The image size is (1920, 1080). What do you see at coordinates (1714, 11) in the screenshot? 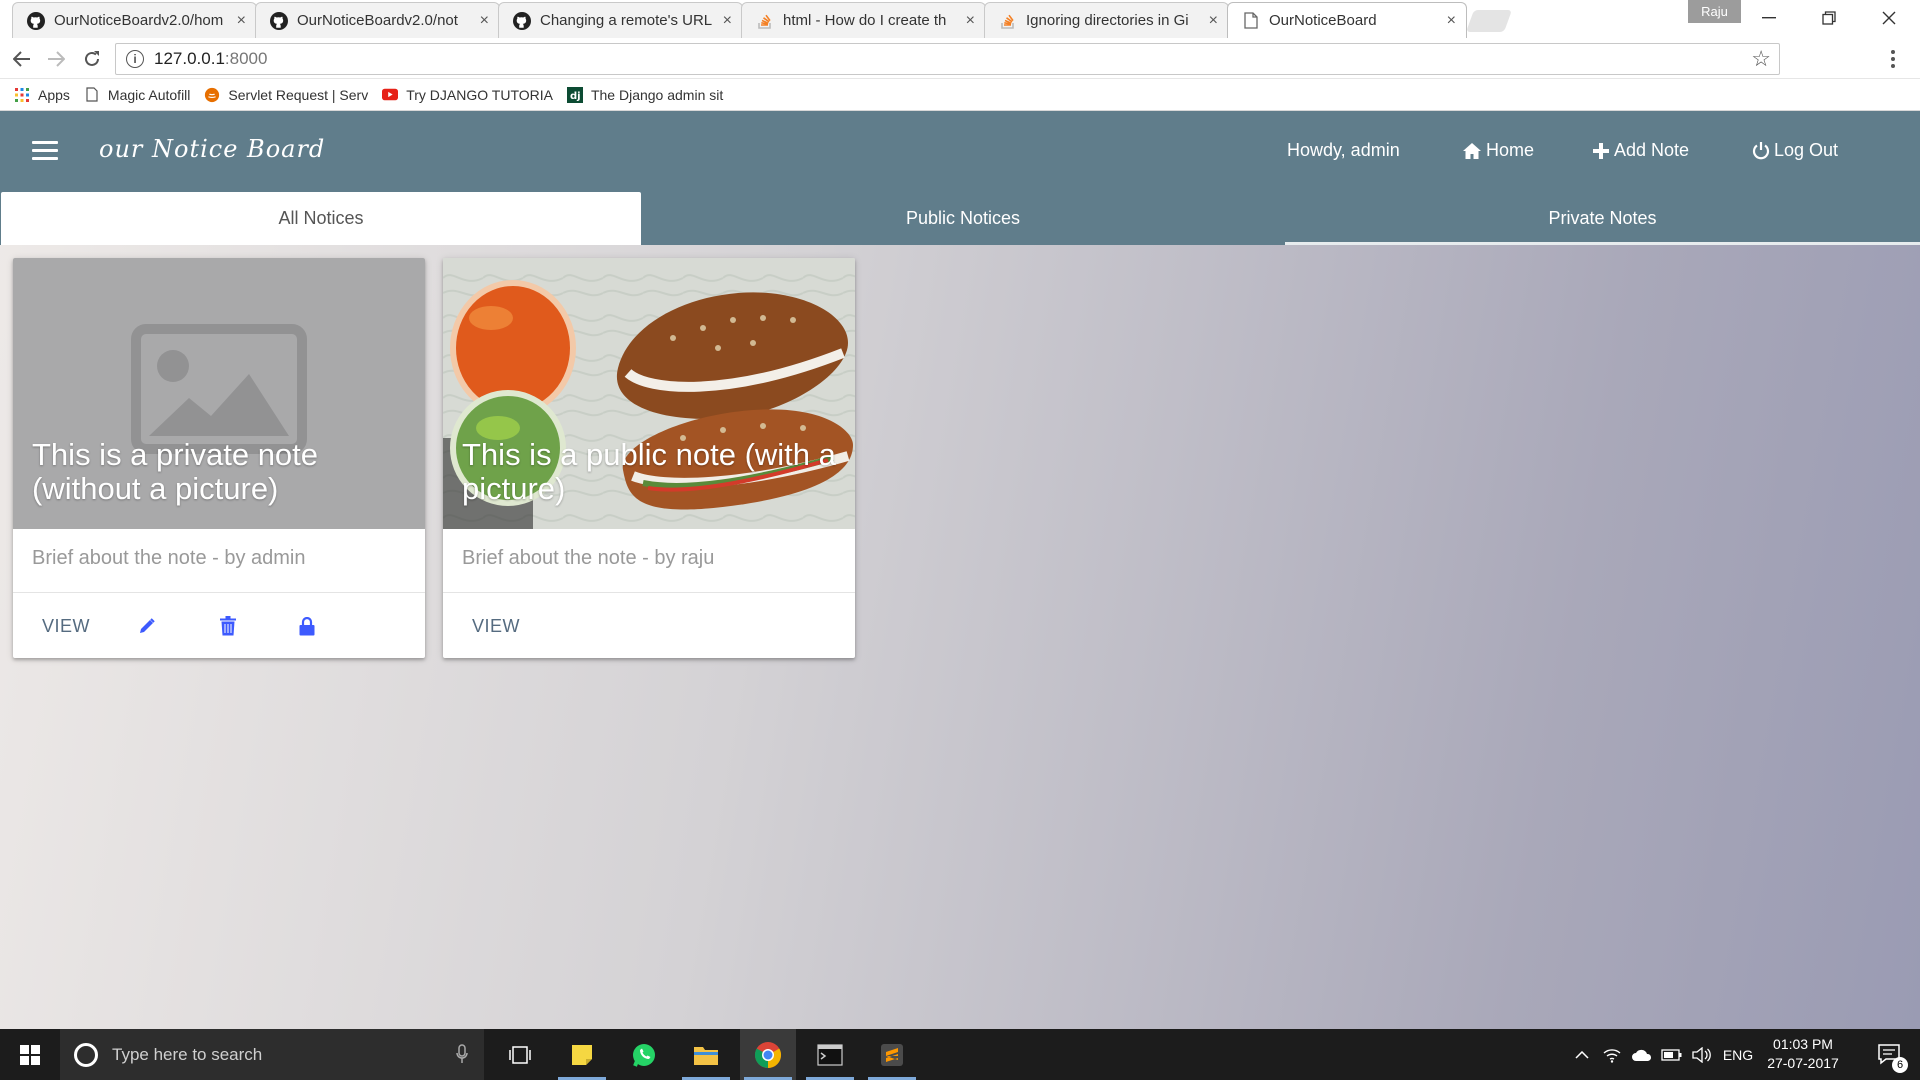
I see `profile-button: Raju` at bounding box center [1714, 11].